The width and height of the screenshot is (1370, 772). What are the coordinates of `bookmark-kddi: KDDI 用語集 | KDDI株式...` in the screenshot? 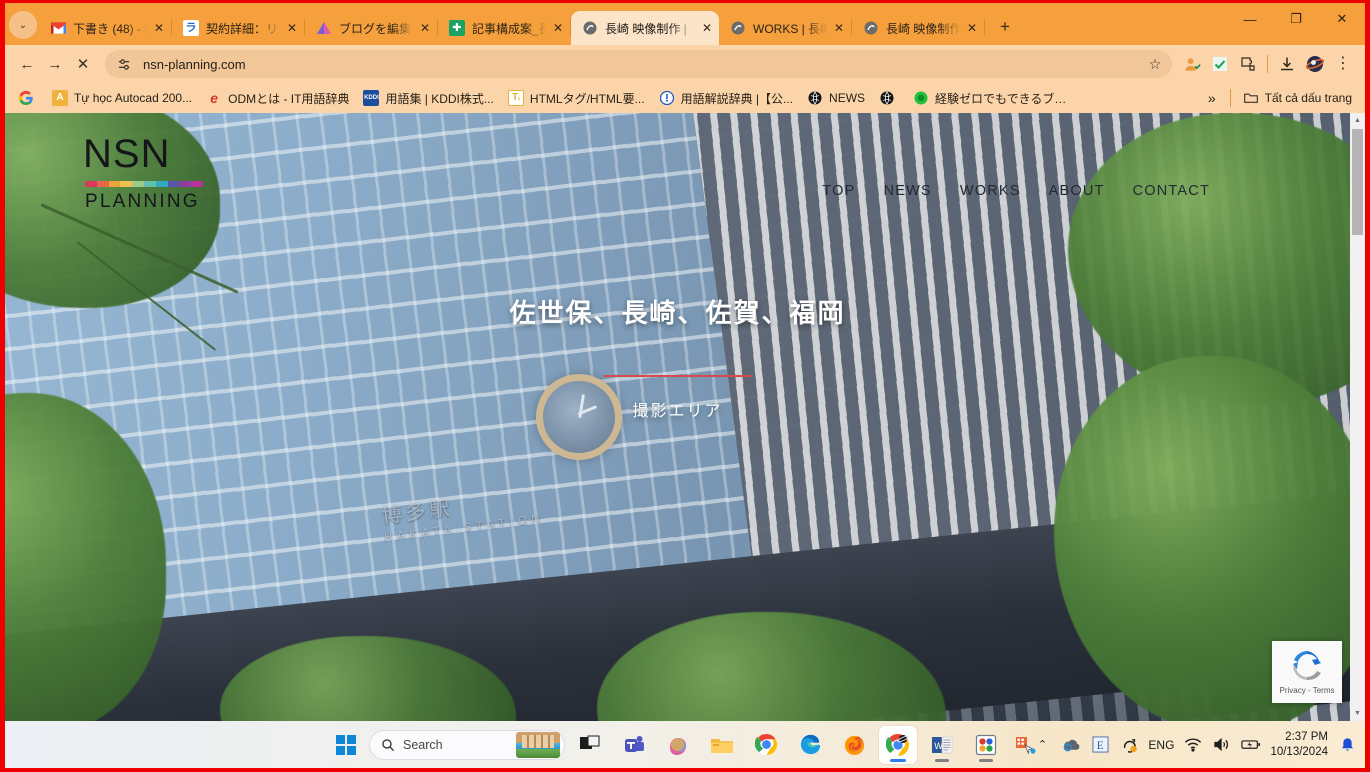 It's located at (428, 98).